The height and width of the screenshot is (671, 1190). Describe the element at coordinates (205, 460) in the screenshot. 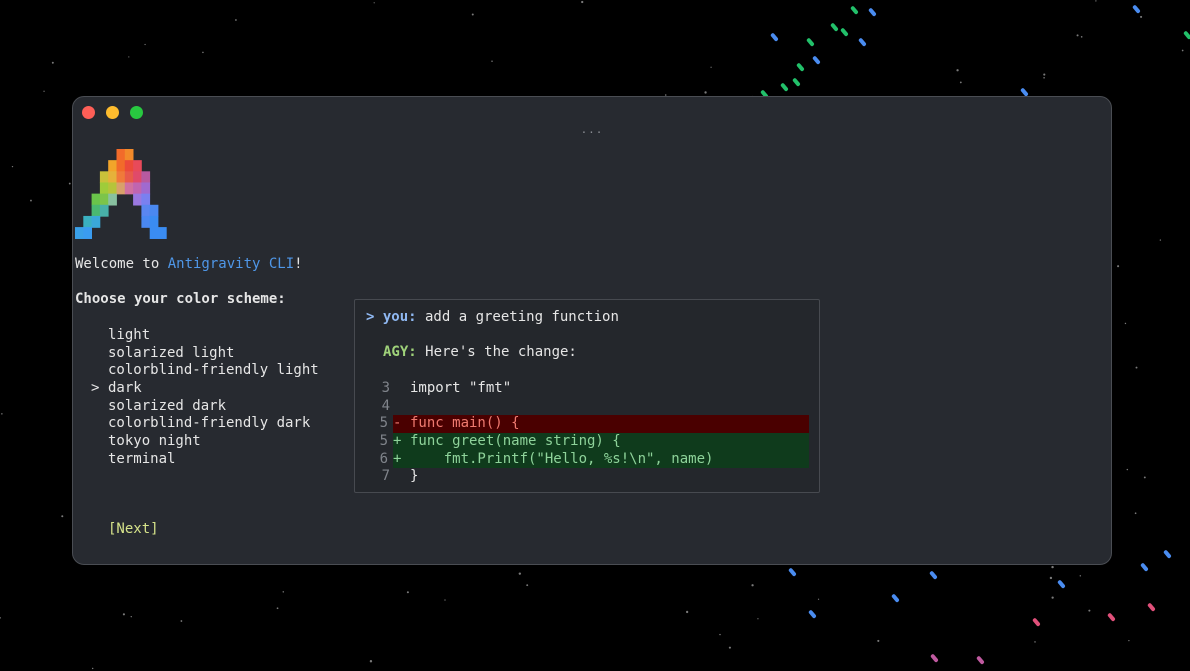

I see `scheme-option-terminal: terminal` at that location.